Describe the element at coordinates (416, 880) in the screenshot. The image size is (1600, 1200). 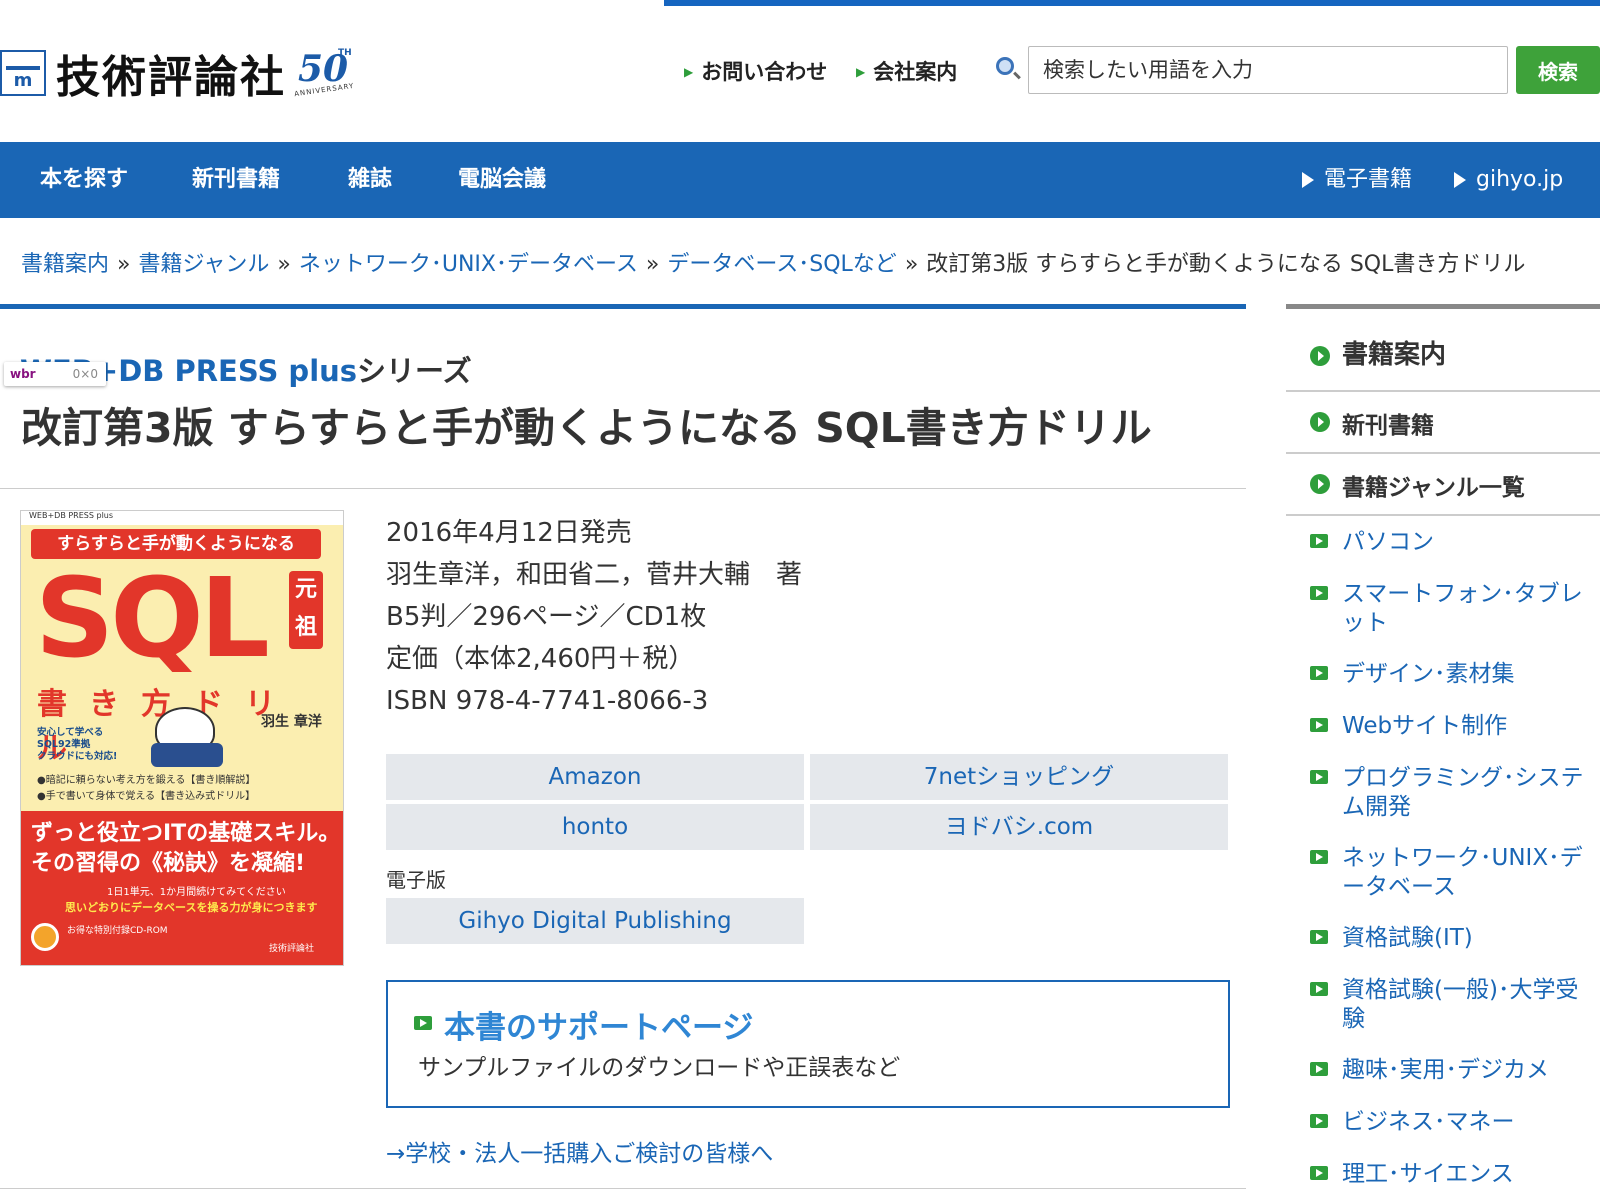
I see `ebook-label: 電子版` at that location.